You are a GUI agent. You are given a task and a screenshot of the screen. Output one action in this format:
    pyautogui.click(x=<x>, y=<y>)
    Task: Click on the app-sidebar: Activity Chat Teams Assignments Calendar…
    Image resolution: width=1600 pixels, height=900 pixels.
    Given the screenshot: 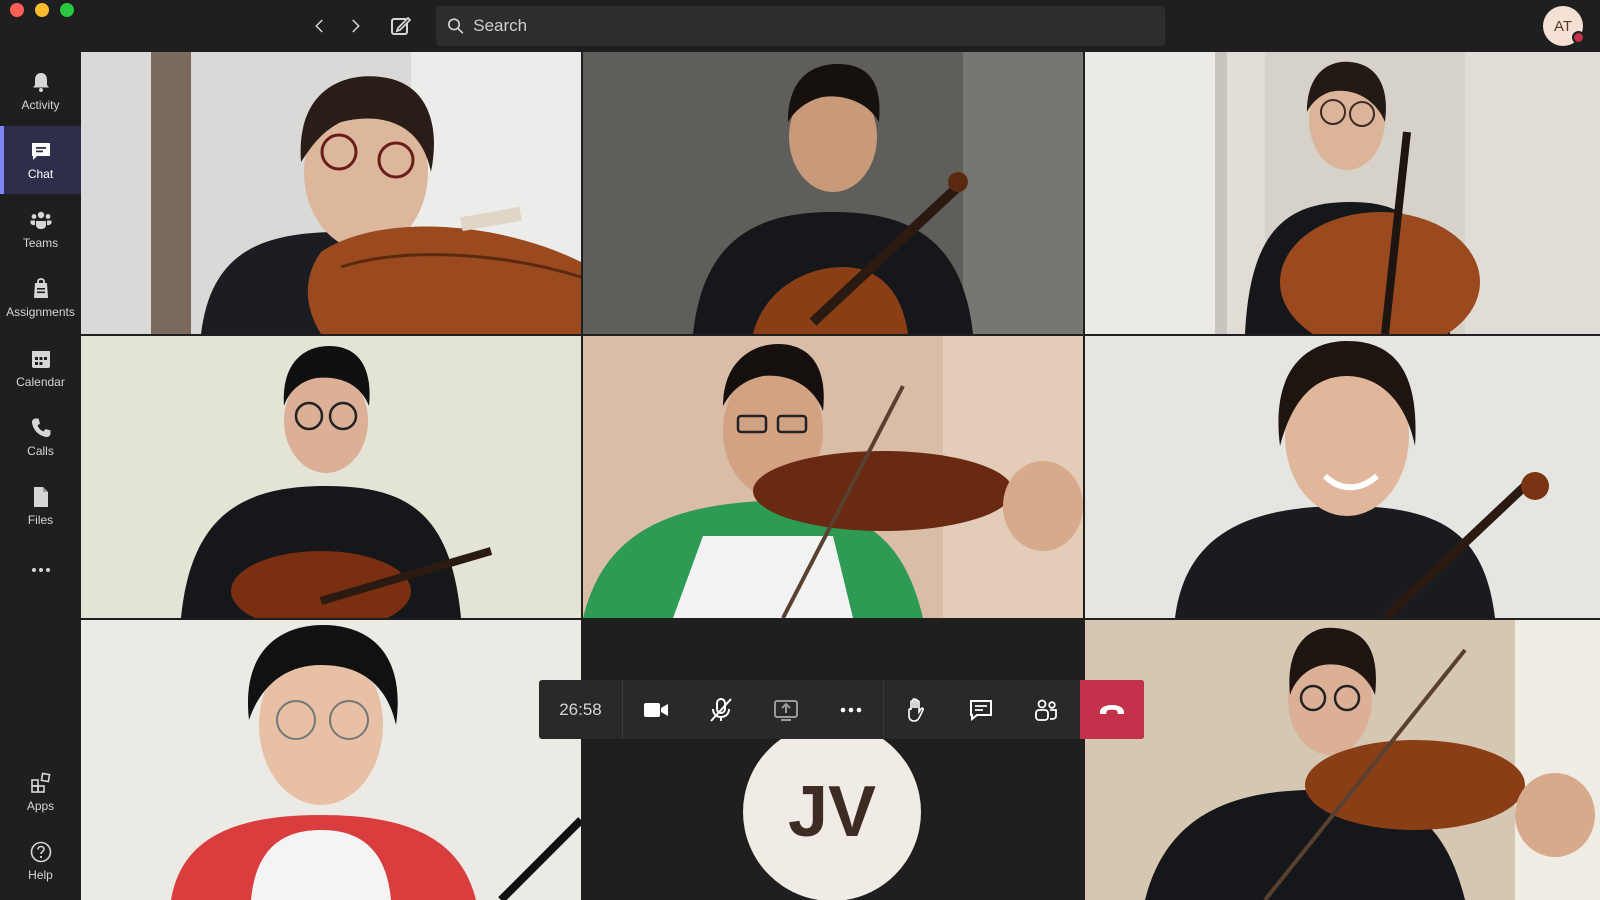 What is the action you would take?
    pyautogui.click(x=40, y=476)
    